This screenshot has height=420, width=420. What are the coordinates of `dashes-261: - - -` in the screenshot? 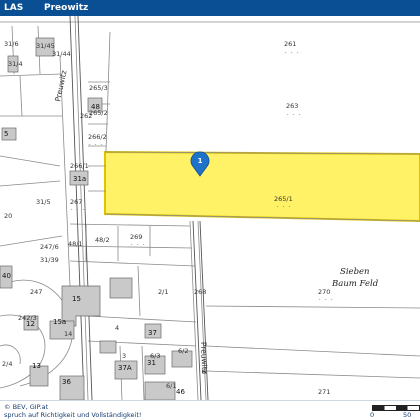 It's located at (291, 53).